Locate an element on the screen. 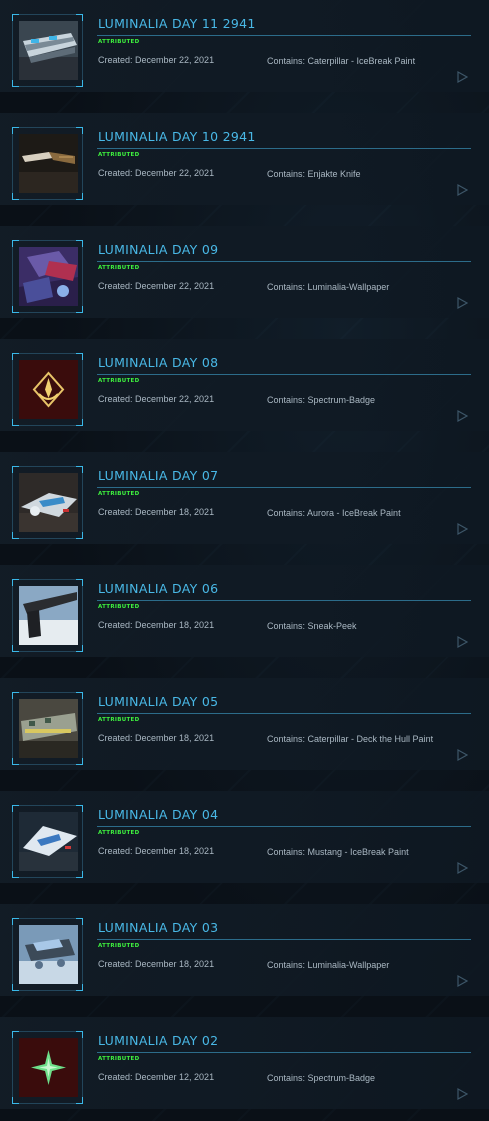  created-date: Created: December 12, 2021 is located at coordinates (156, 1077).